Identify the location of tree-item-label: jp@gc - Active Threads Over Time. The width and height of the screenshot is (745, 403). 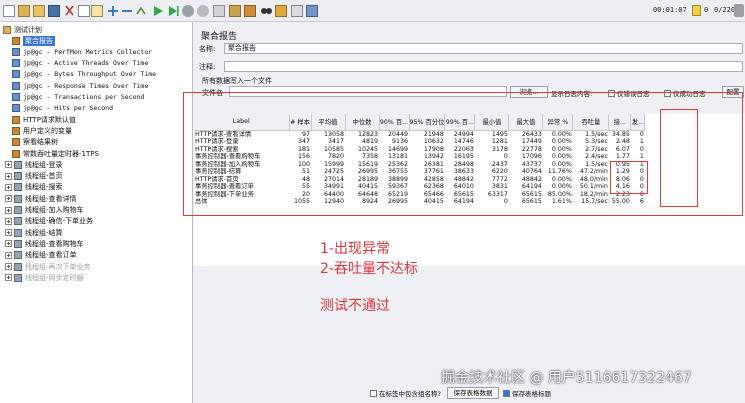
(86, 63).